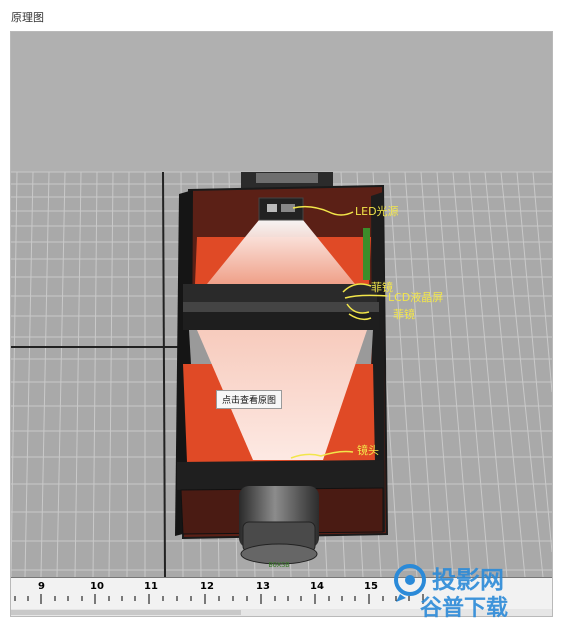 The height and width of the screenshot is (625, 564). I want to click on window-title: 原理图, so click(27, 17).